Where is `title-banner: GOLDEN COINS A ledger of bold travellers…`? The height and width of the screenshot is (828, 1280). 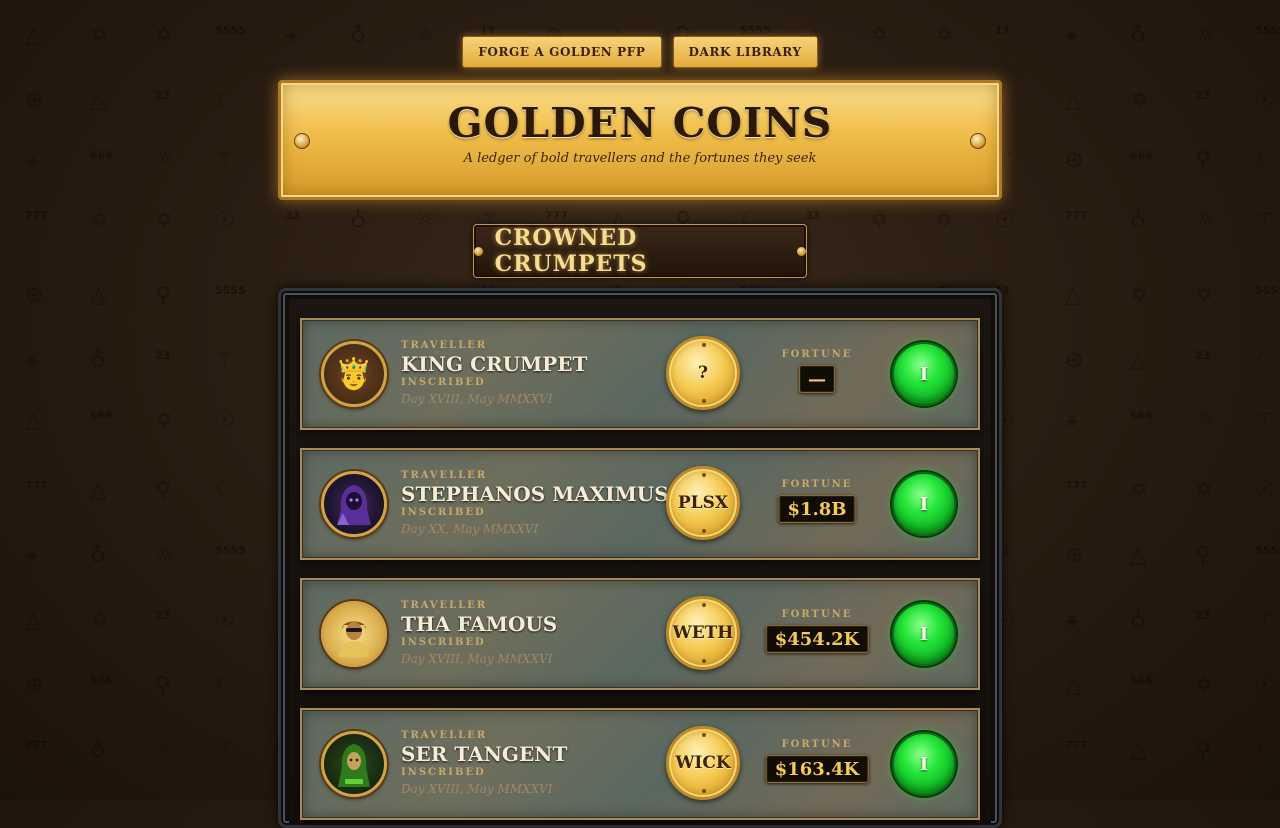 title-banner: GOLDEN COINS A ledger of bold travellers… is located at coordinates (640, 140).